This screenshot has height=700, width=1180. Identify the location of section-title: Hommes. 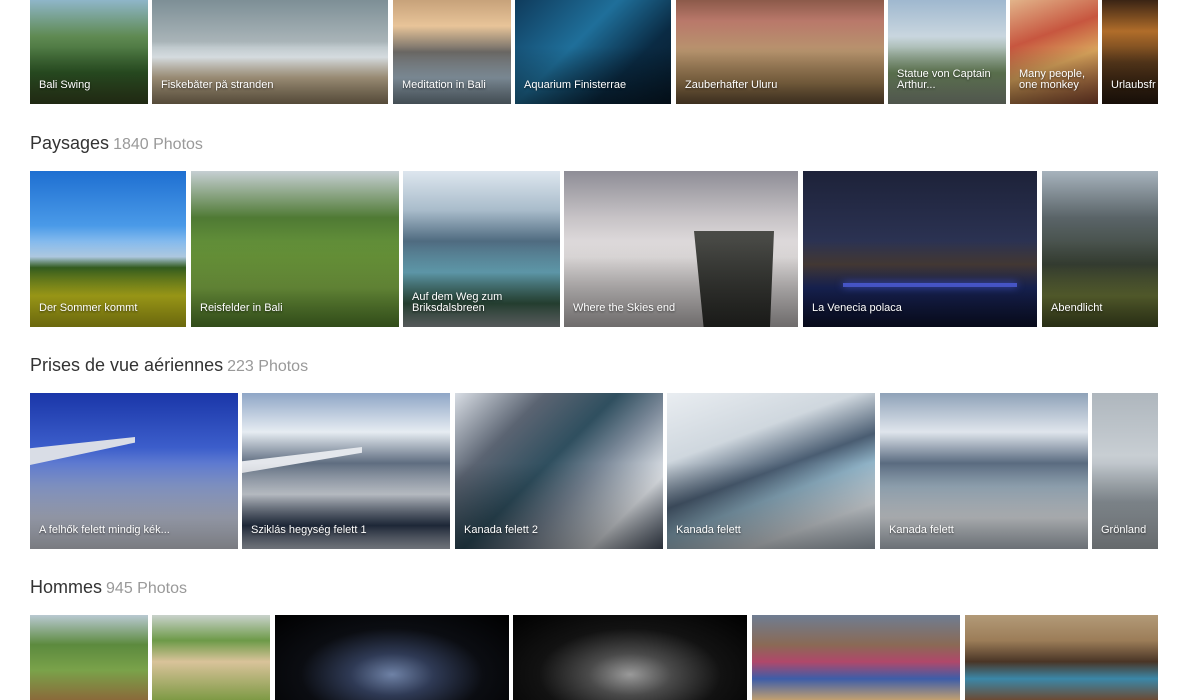
(66, 587).